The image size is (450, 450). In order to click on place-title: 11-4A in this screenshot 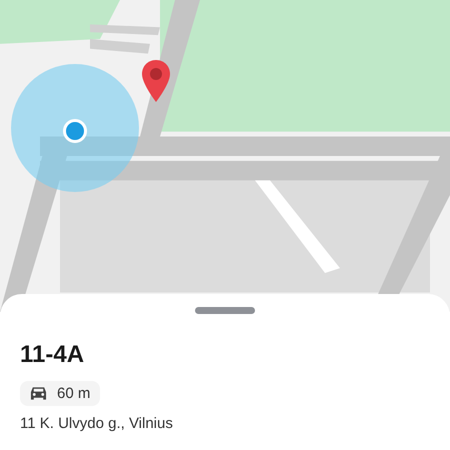, I will do `click(52, 355)`.